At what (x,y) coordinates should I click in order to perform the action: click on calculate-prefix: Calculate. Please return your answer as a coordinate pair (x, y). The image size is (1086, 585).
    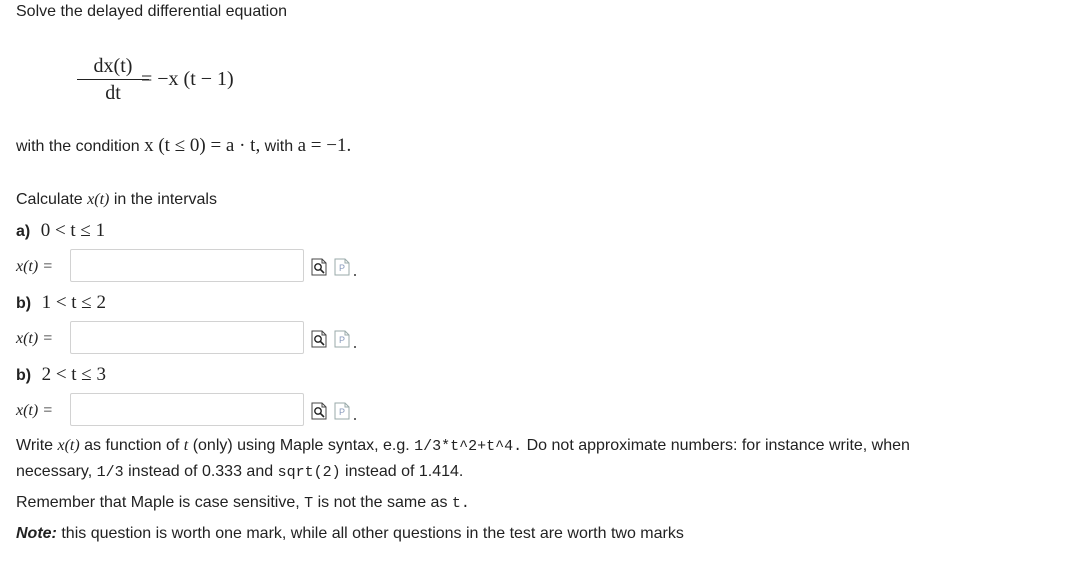
    Looking at the image, I should click on (49, 199).